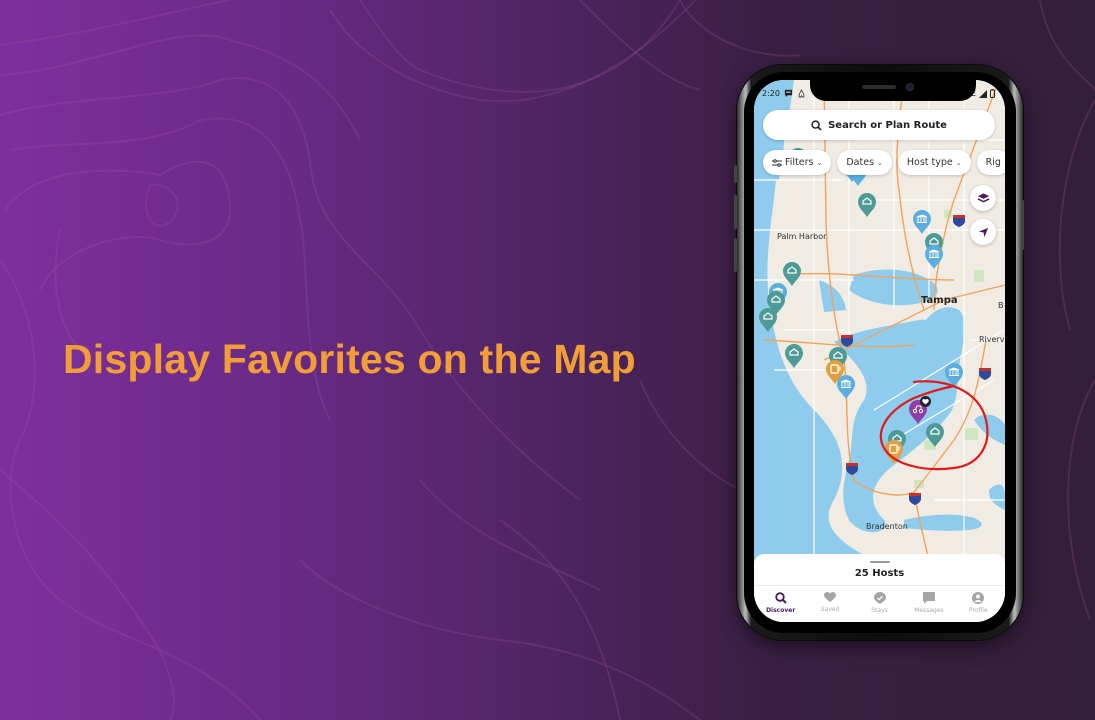 The image size is (1095, 720). I want to click on phone-volume-down, so click(735, 255).